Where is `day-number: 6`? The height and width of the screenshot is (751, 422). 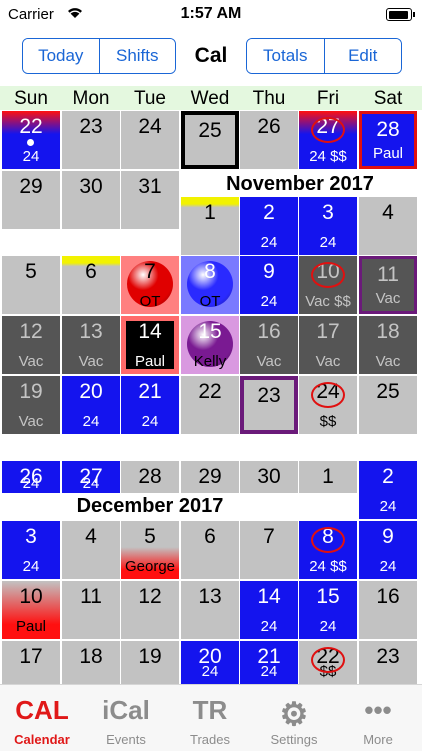
day-number: 6 is located at coordinates (210, 536).